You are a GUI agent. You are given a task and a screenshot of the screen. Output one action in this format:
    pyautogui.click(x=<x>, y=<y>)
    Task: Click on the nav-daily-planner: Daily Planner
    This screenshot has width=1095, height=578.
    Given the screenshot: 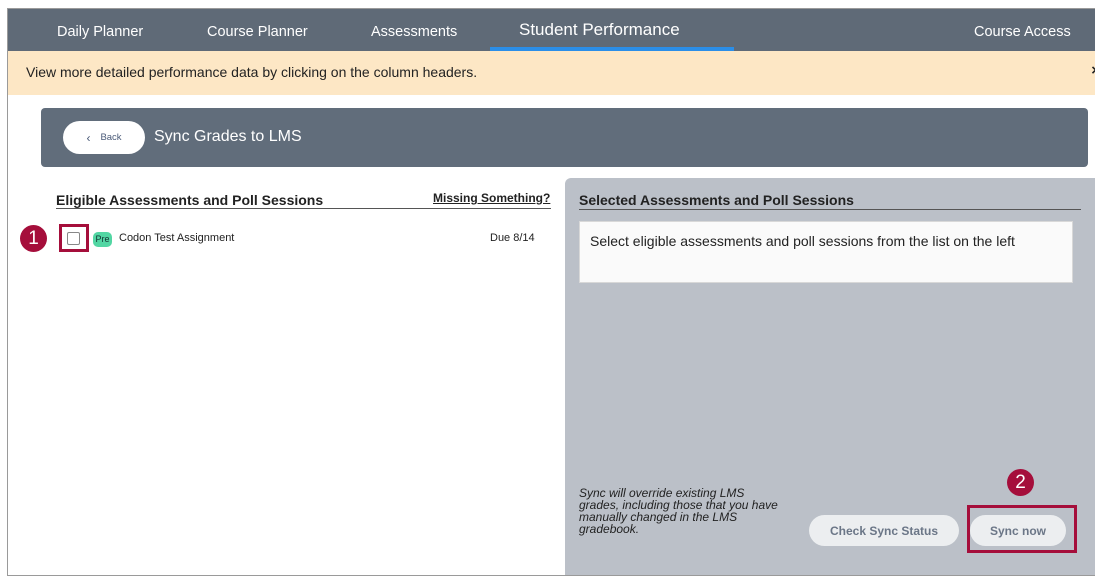 What is the action you would take?
    pyautogui.click(x=100, y=30)
    